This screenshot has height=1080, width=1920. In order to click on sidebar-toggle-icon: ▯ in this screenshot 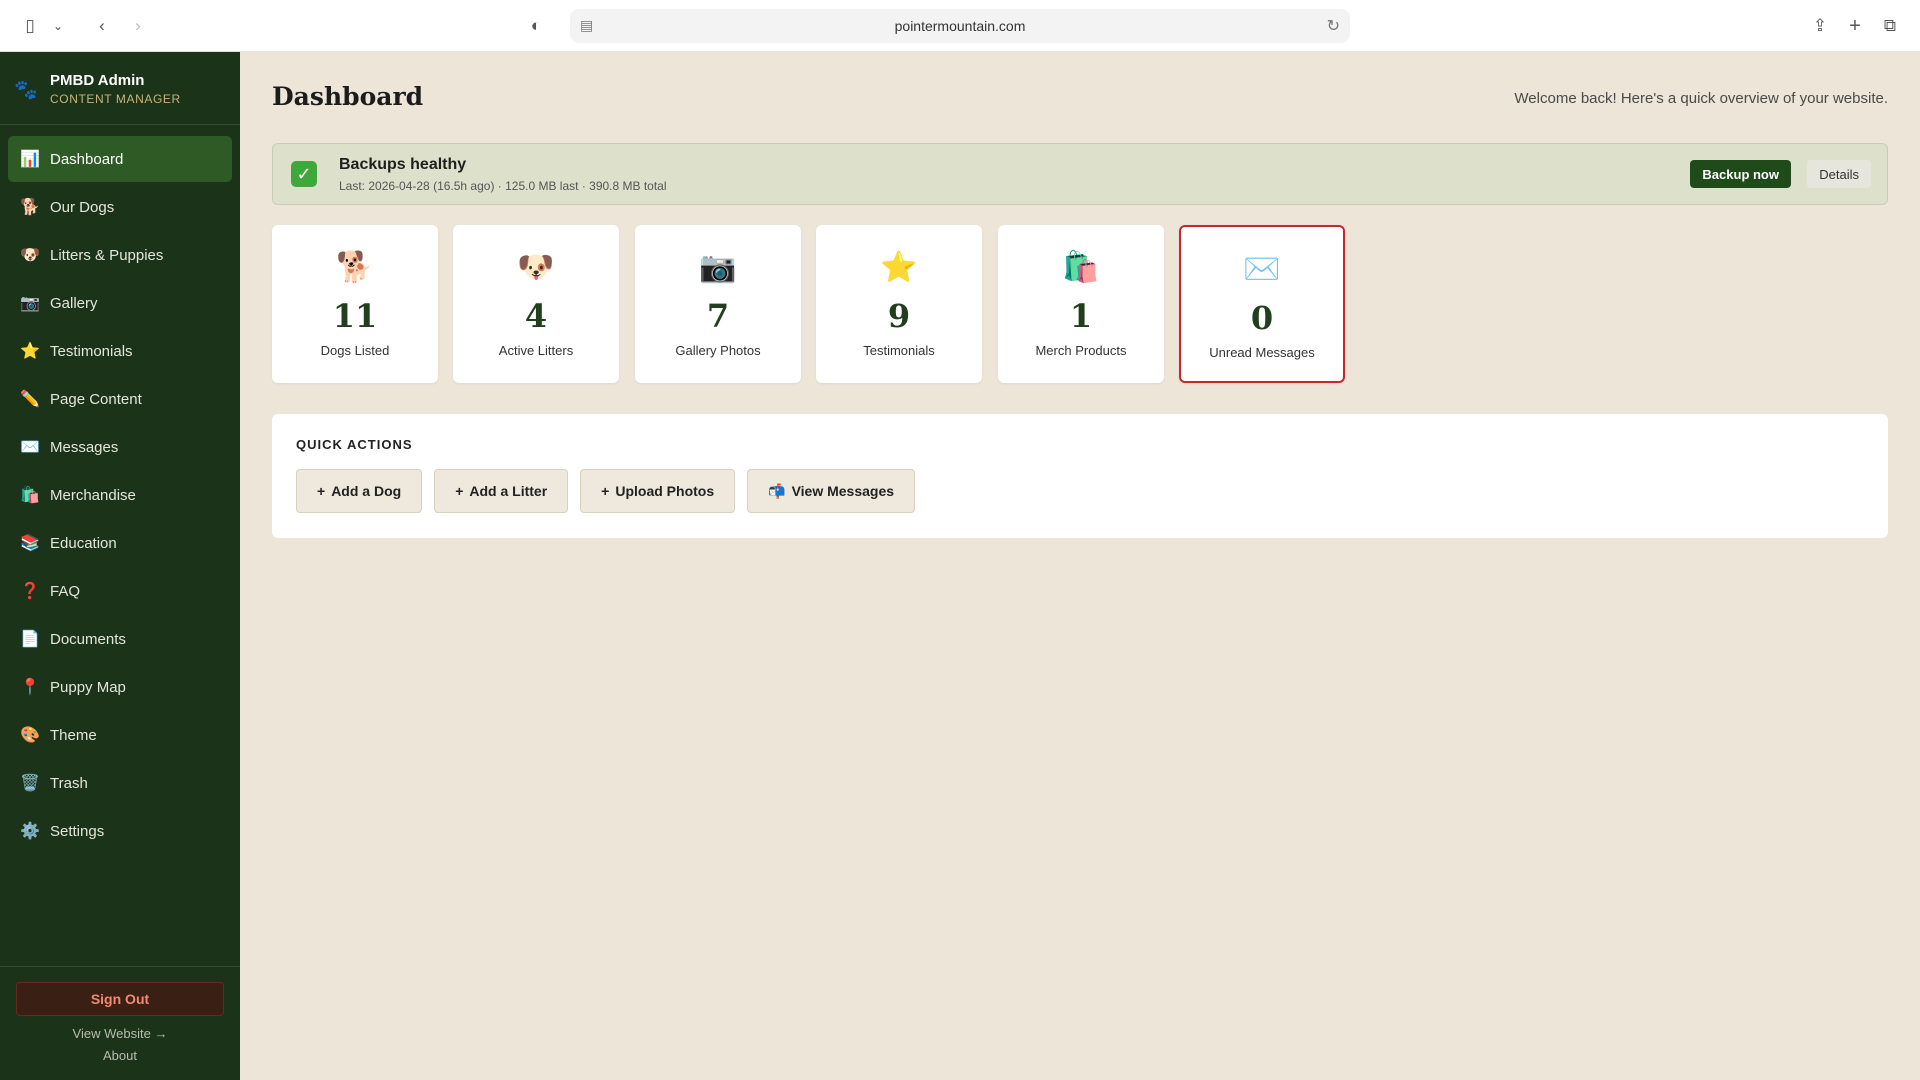, I will do `click(30, 26)`.